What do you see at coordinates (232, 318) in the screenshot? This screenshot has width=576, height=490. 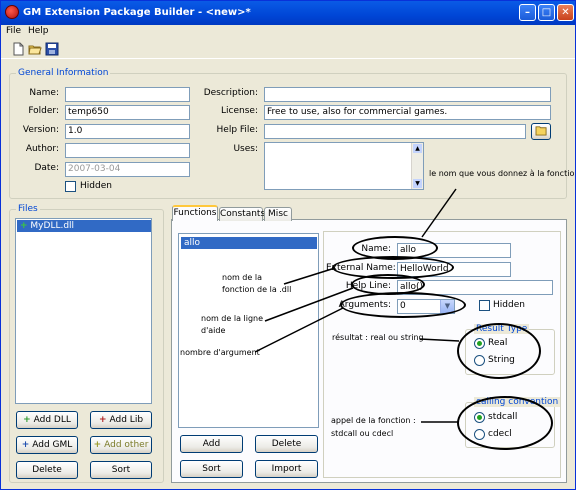 I see `annotation-help-note-1: nom de la ligne` at bounding box center [232, 318].